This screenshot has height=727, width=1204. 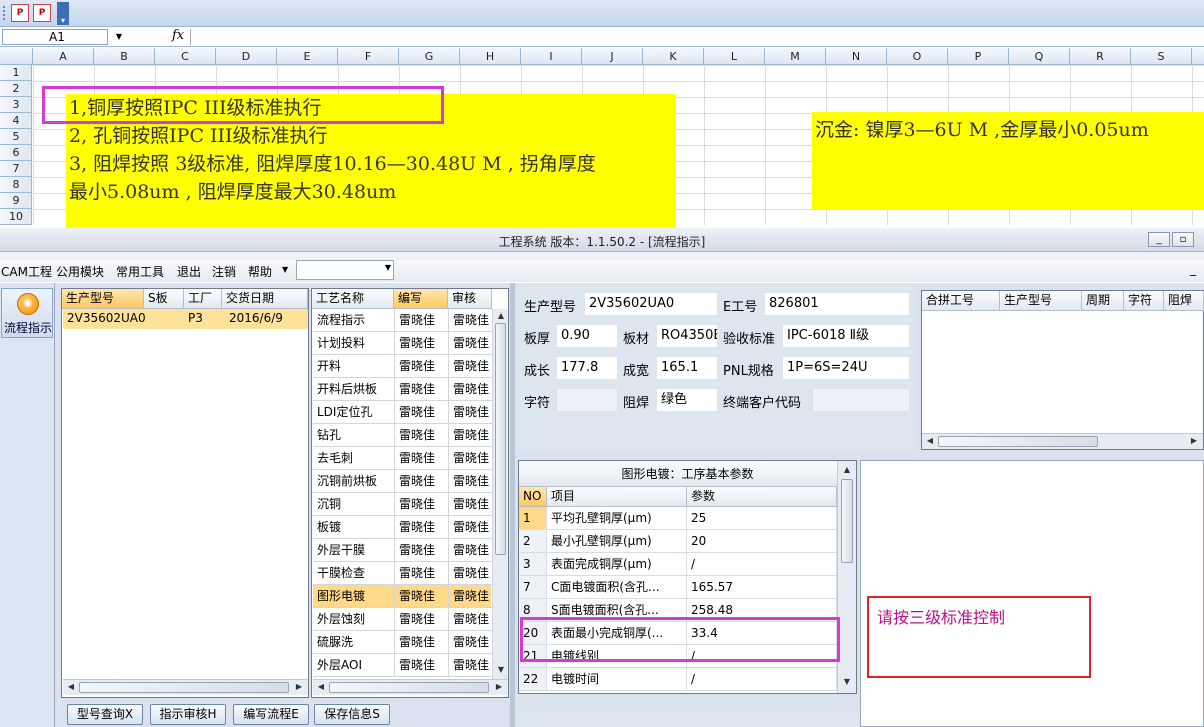 What do you see at coordinates (403, 619) in the screenshot?
I see `table-row: 外层蚀刻 雷晓佳 雷晓佳` at bounding box center [403, 619].